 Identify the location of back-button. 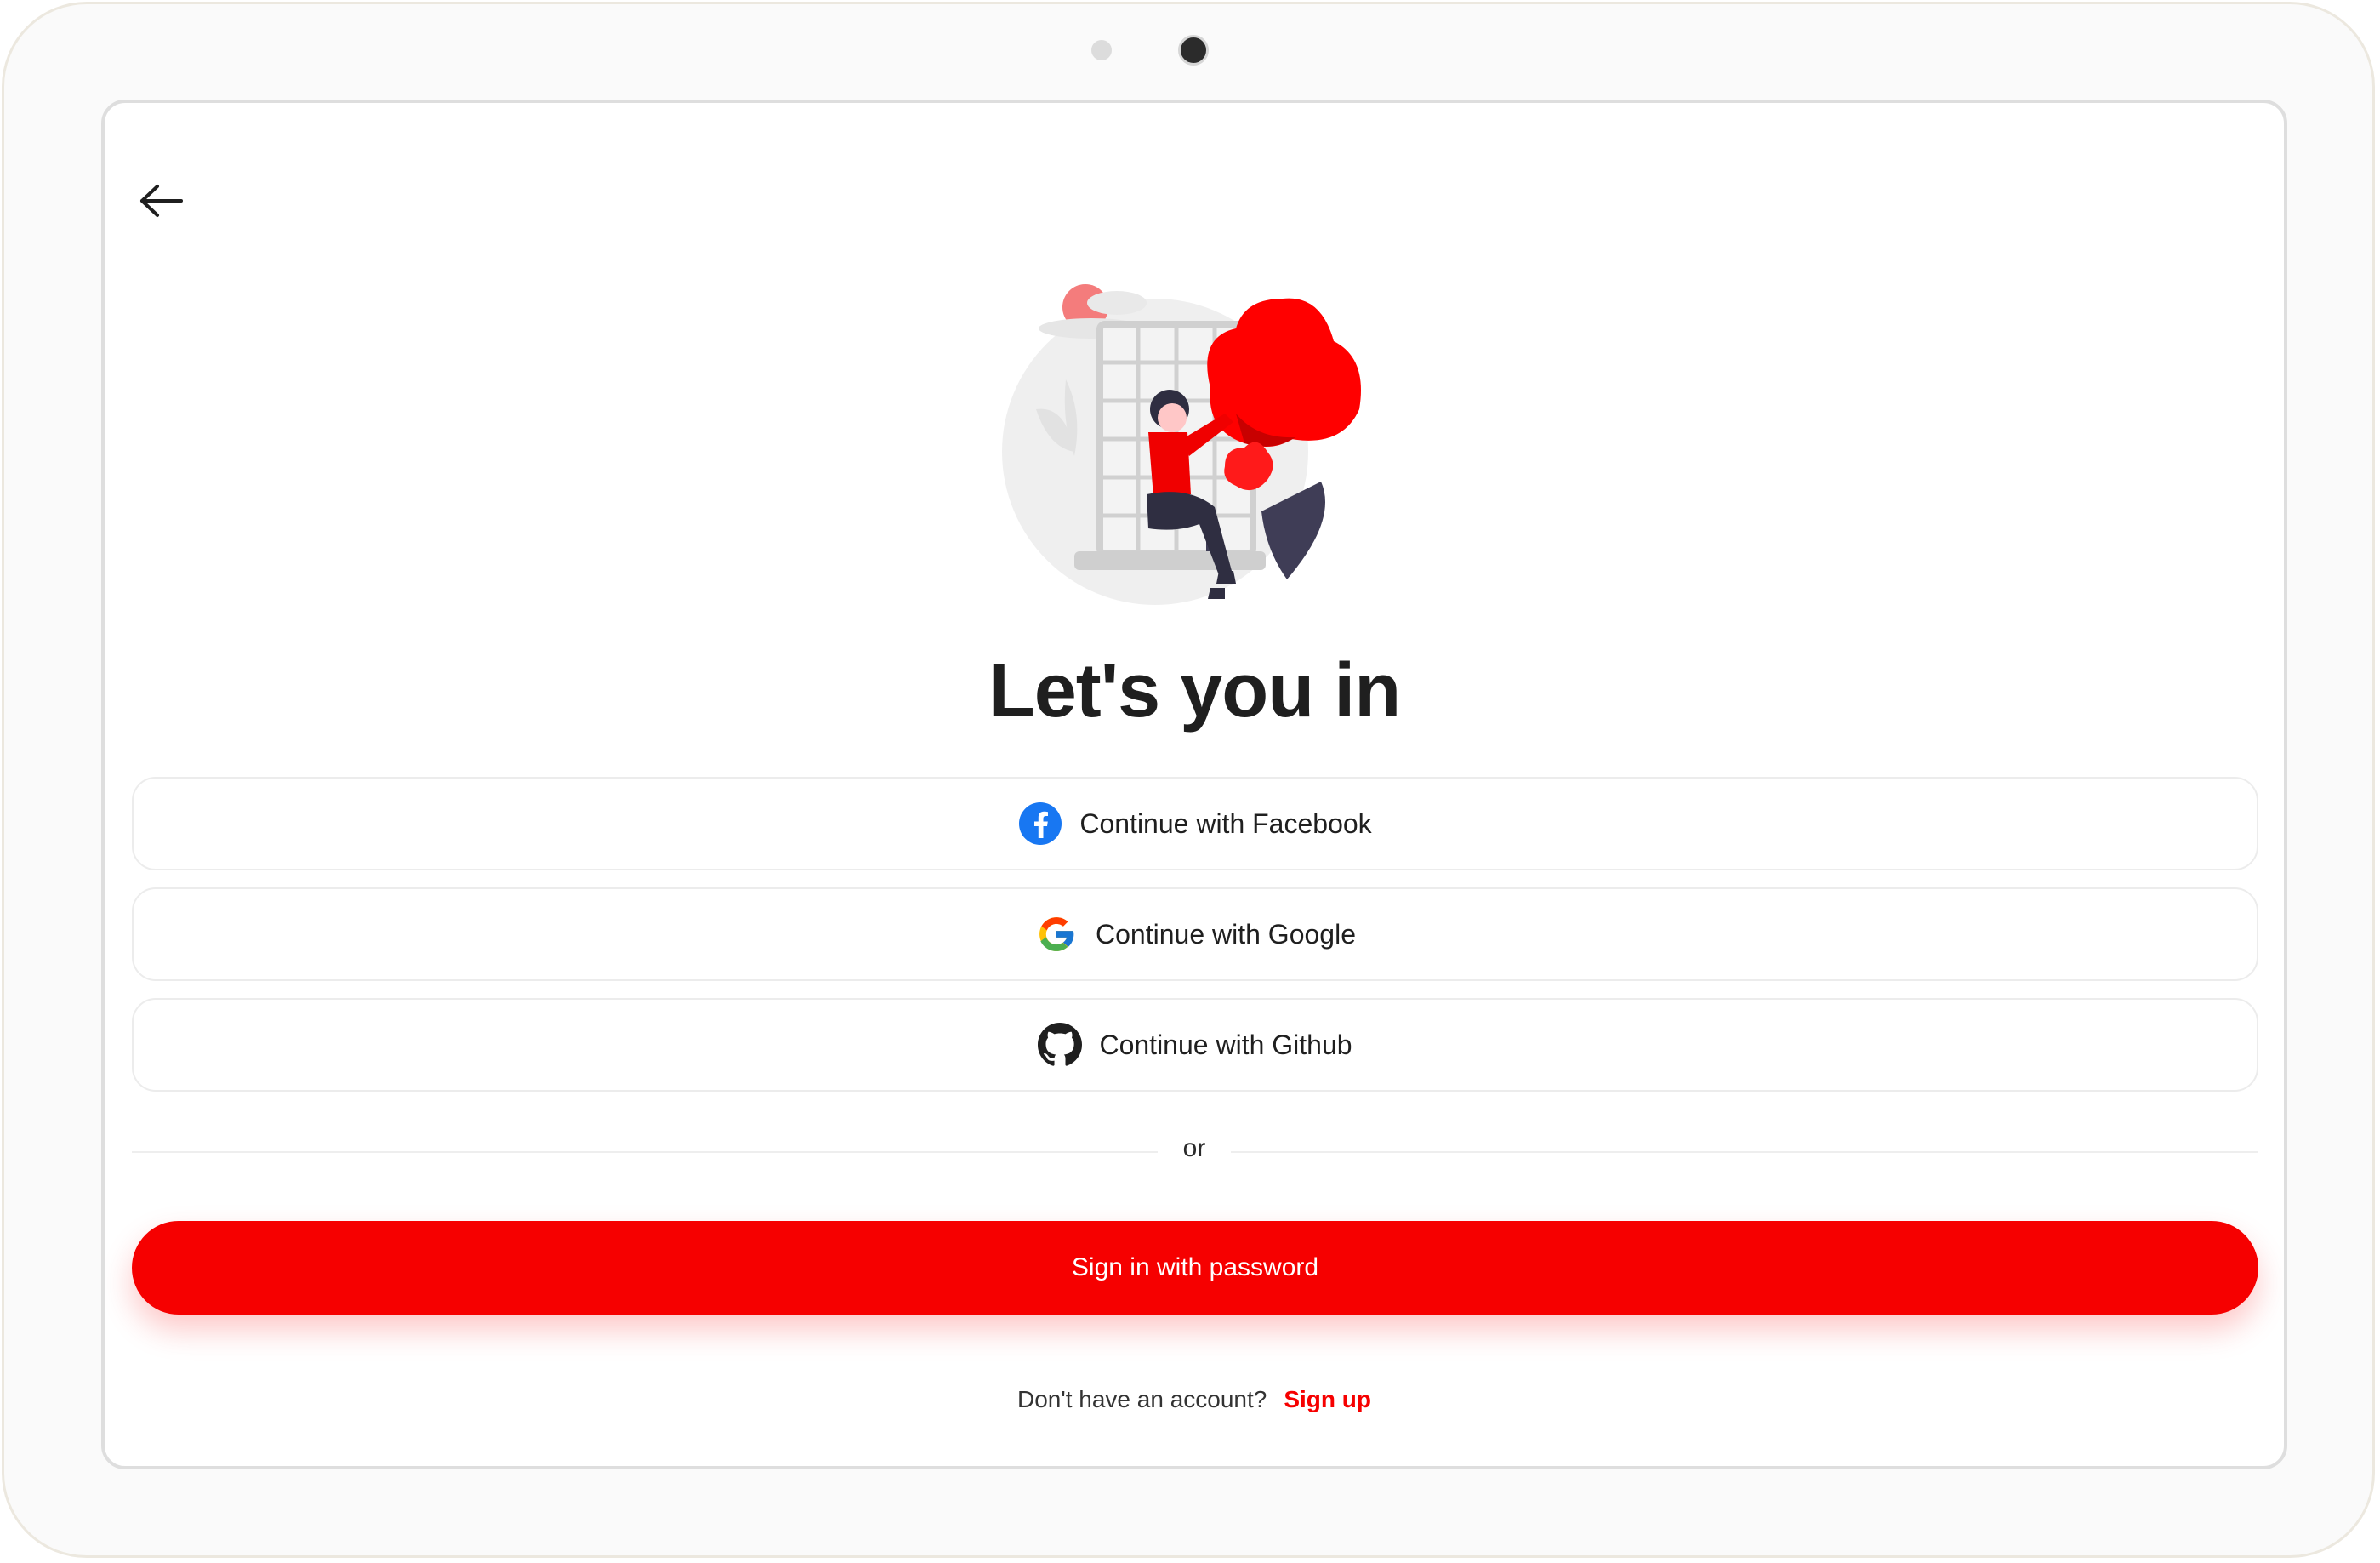
(160, 201).